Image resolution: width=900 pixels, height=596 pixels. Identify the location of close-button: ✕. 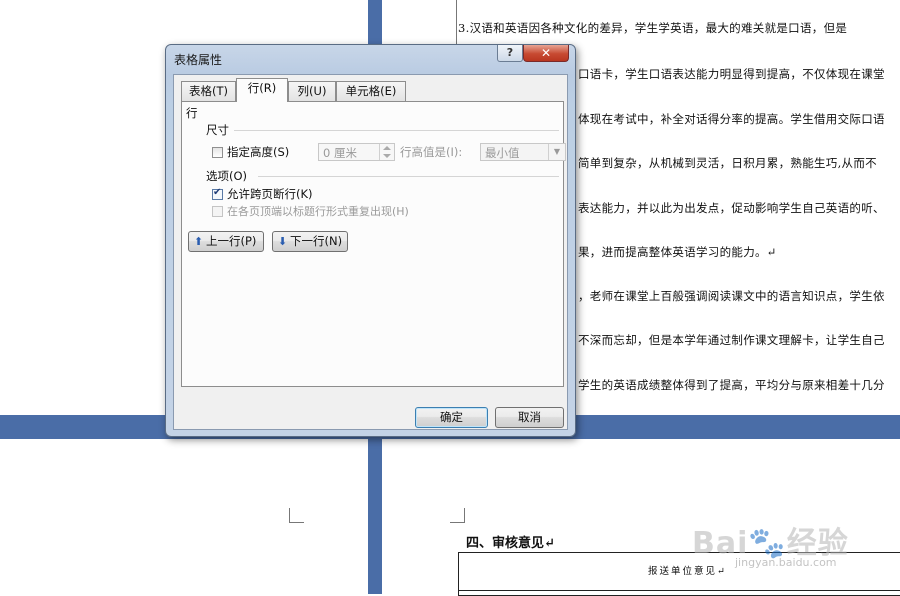
(546, 53).